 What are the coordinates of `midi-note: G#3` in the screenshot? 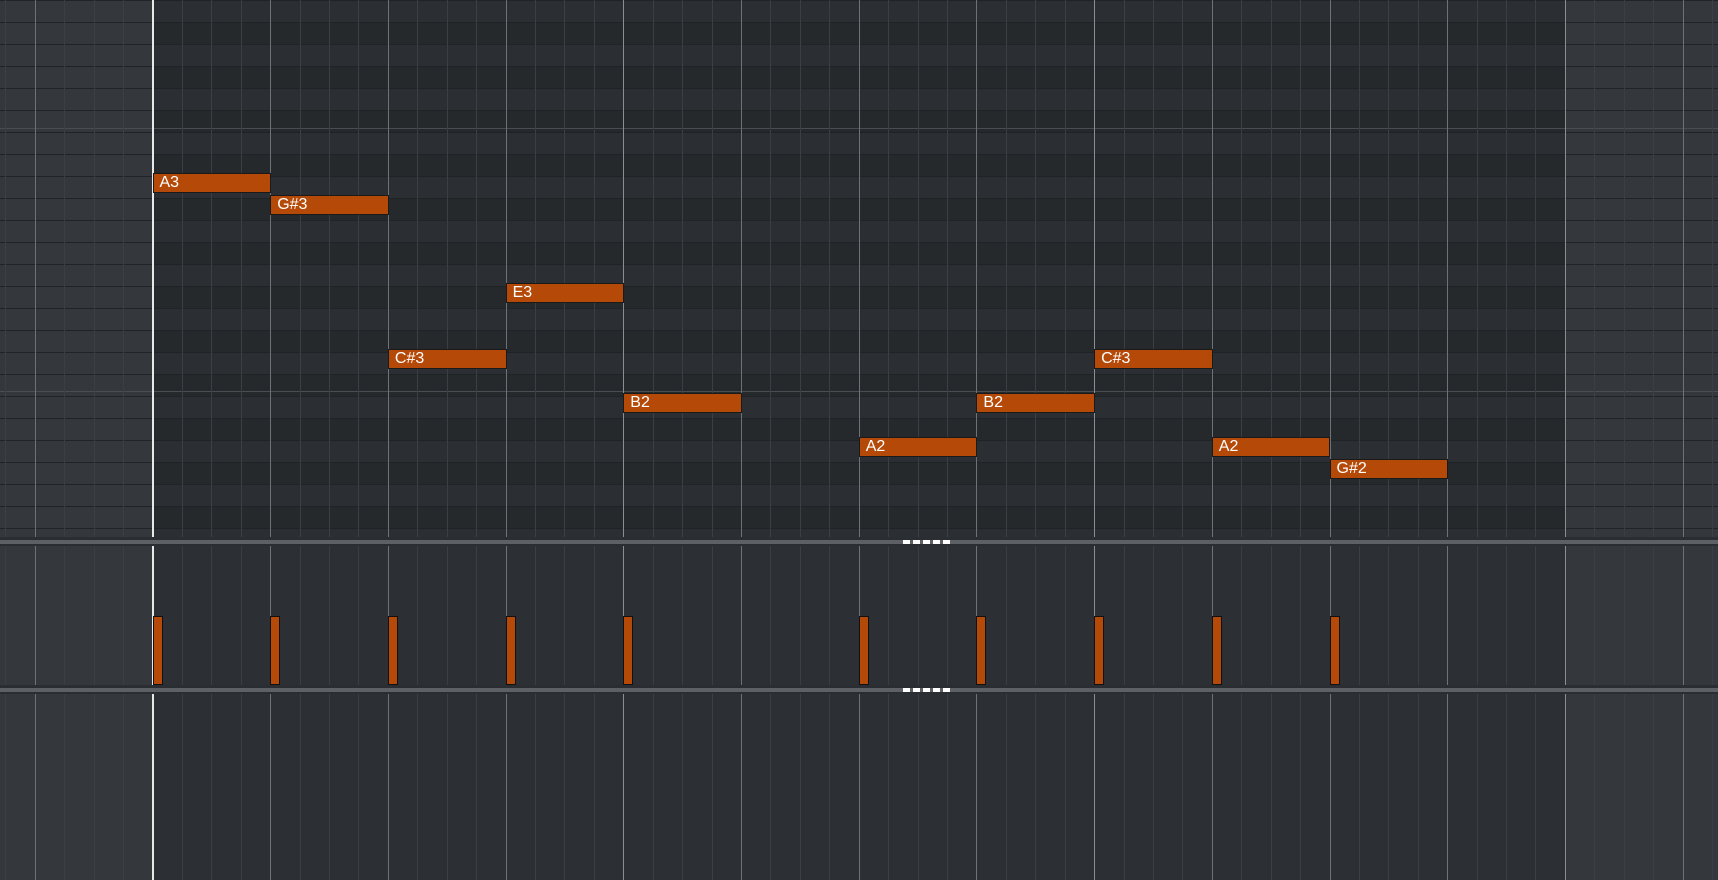 It's located at (329, 205).